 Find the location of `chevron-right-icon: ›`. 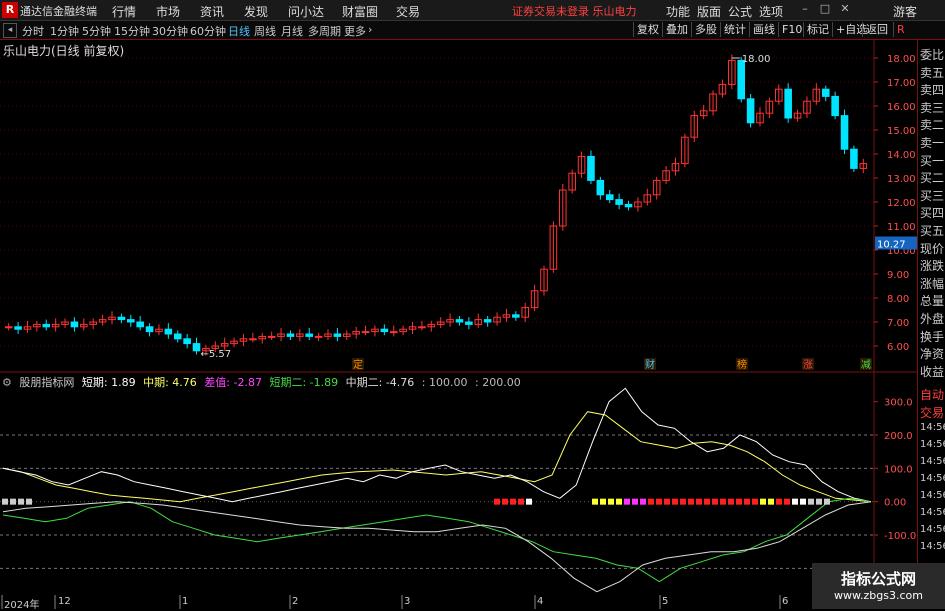

chevron-right-icon: › is located at coordinates (370, 29).